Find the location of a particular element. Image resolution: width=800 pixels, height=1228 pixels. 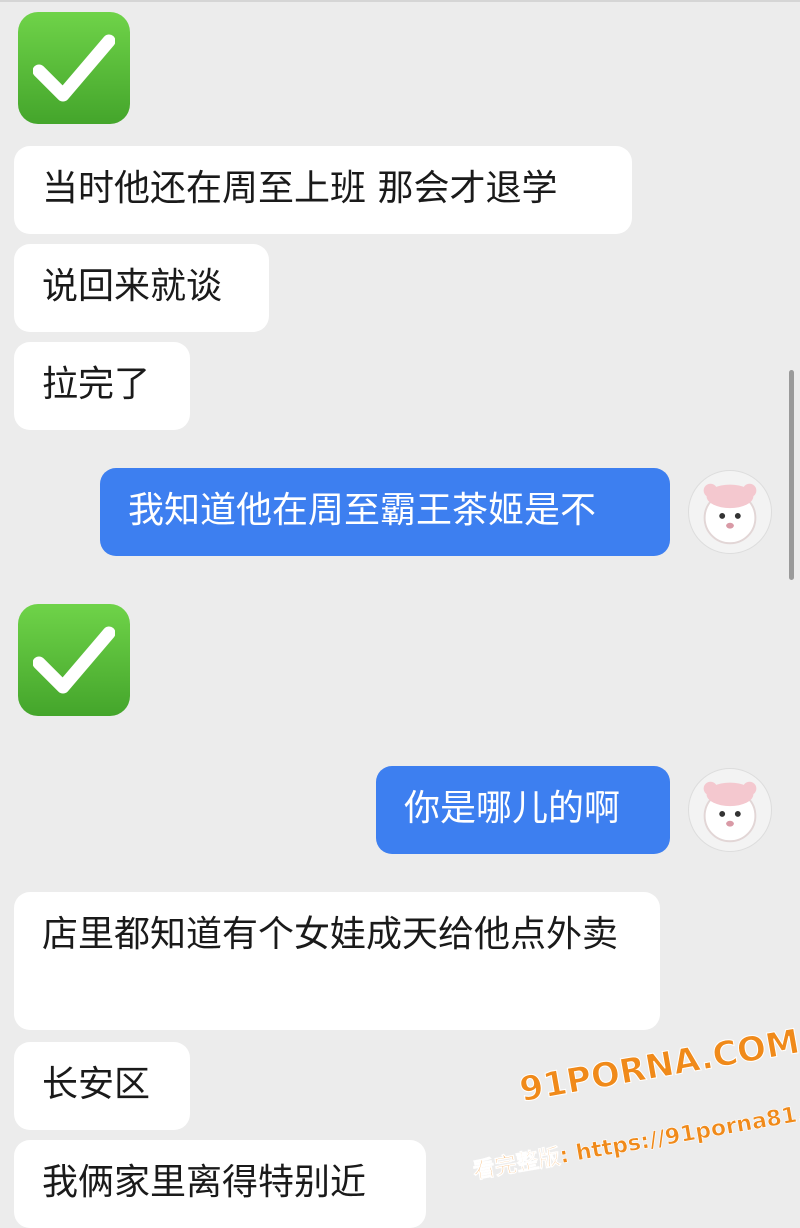

outgoing-message: 你是哪儿的啊 is located at coordinates (523, 810).